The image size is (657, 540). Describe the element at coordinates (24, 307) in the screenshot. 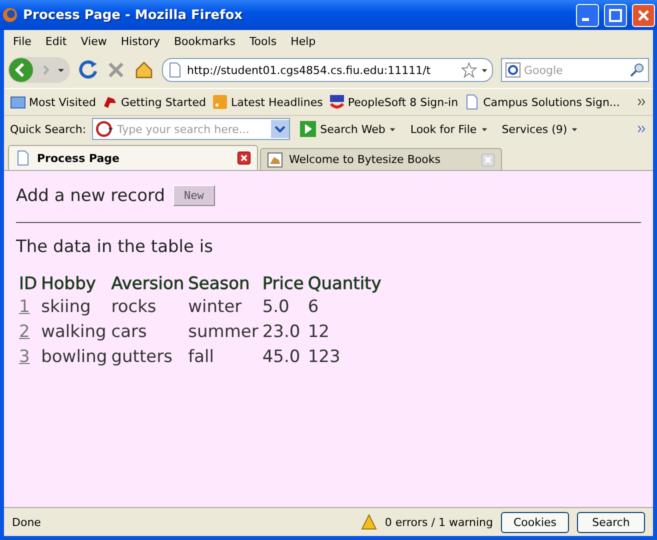

I see `record-link: 1` at that location.